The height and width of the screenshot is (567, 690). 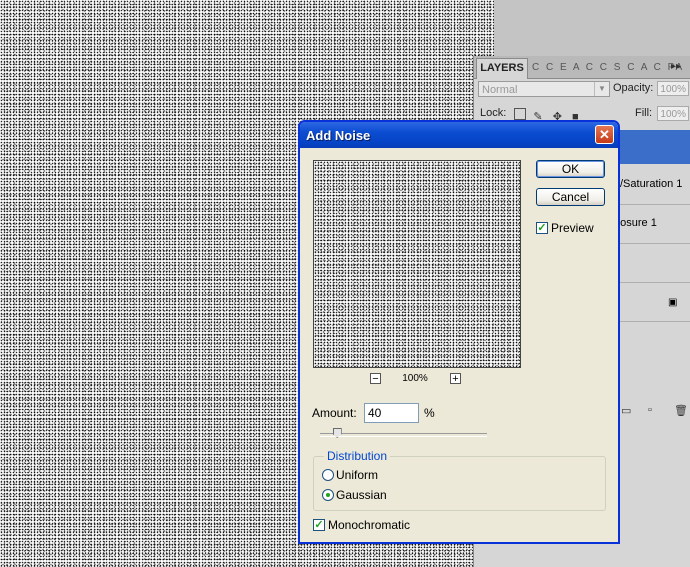 I want to click on layer-name: posure 1, so click(x=635, y=223).